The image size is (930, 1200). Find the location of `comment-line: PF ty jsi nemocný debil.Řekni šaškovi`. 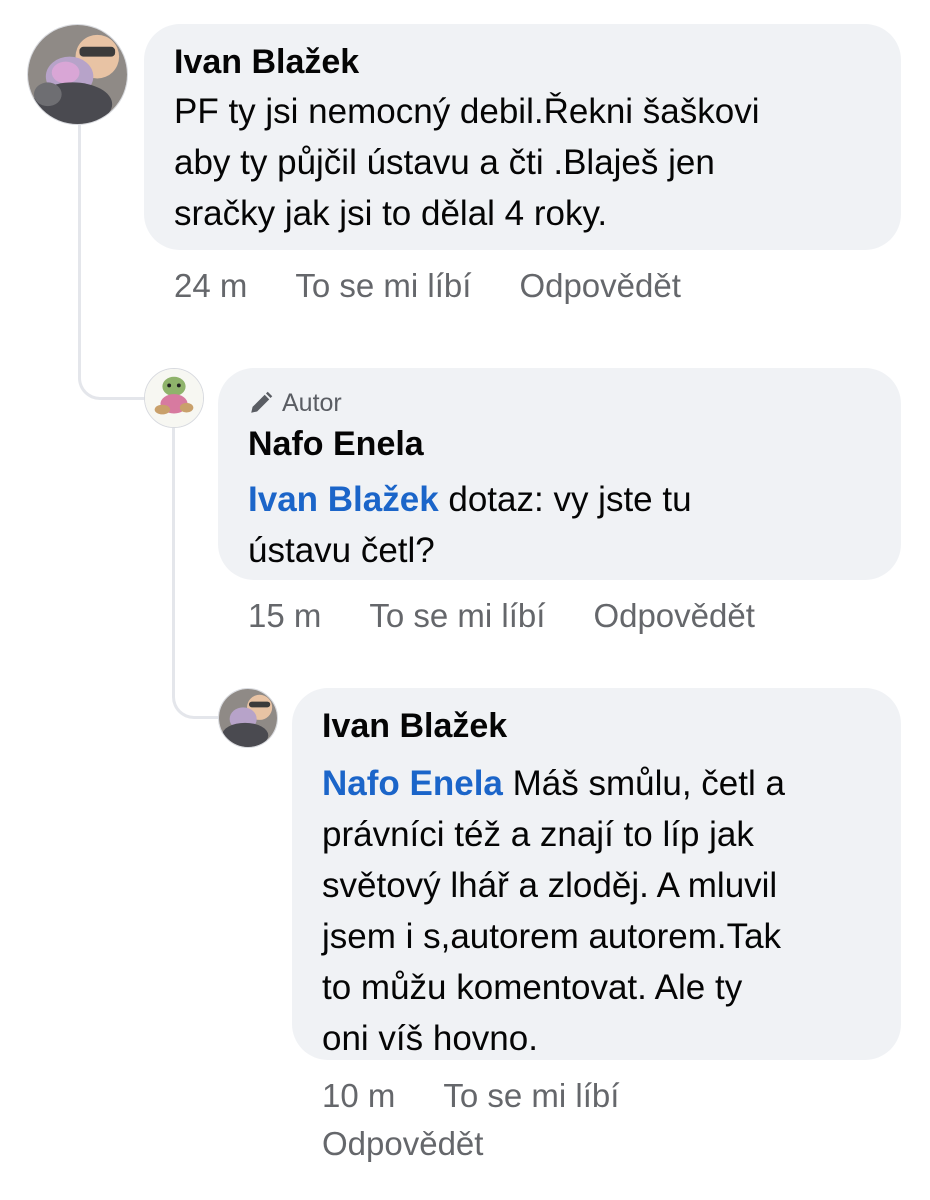

comment-line: PF ty jsi nemocný debil.Řekni šaškovi is located at coordinates (467, 111).